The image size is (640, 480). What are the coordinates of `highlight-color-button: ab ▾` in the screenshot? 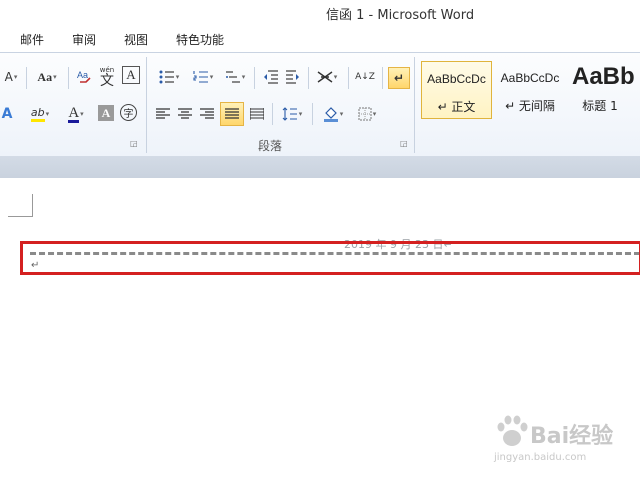 It's located at (40, 114).